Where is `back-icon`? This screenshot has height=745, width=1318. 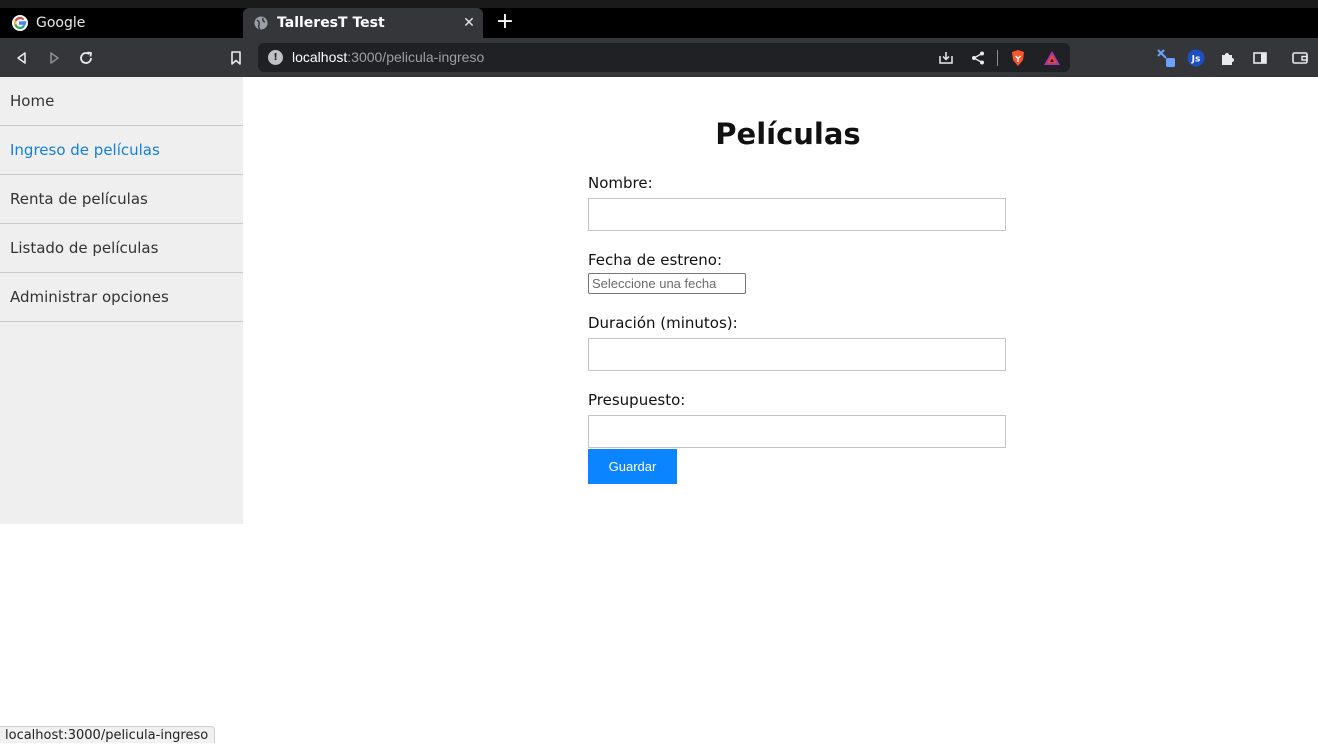 back-icon is located at coordinates (22, 58).